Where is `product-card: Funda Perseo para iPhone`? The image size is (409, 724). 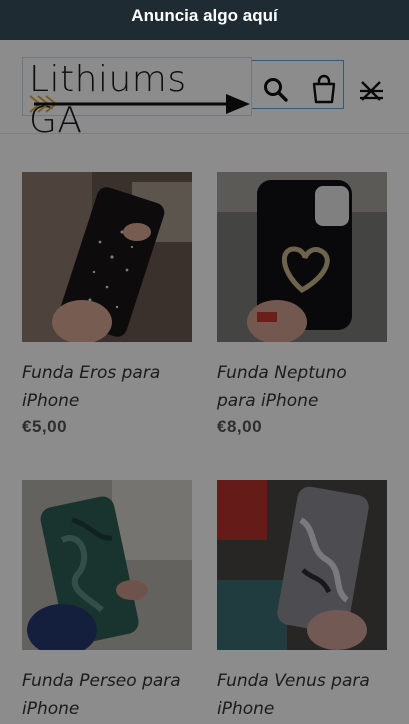 product-card: Funda Perseo para iPhone is located at coordinates (107, 602).